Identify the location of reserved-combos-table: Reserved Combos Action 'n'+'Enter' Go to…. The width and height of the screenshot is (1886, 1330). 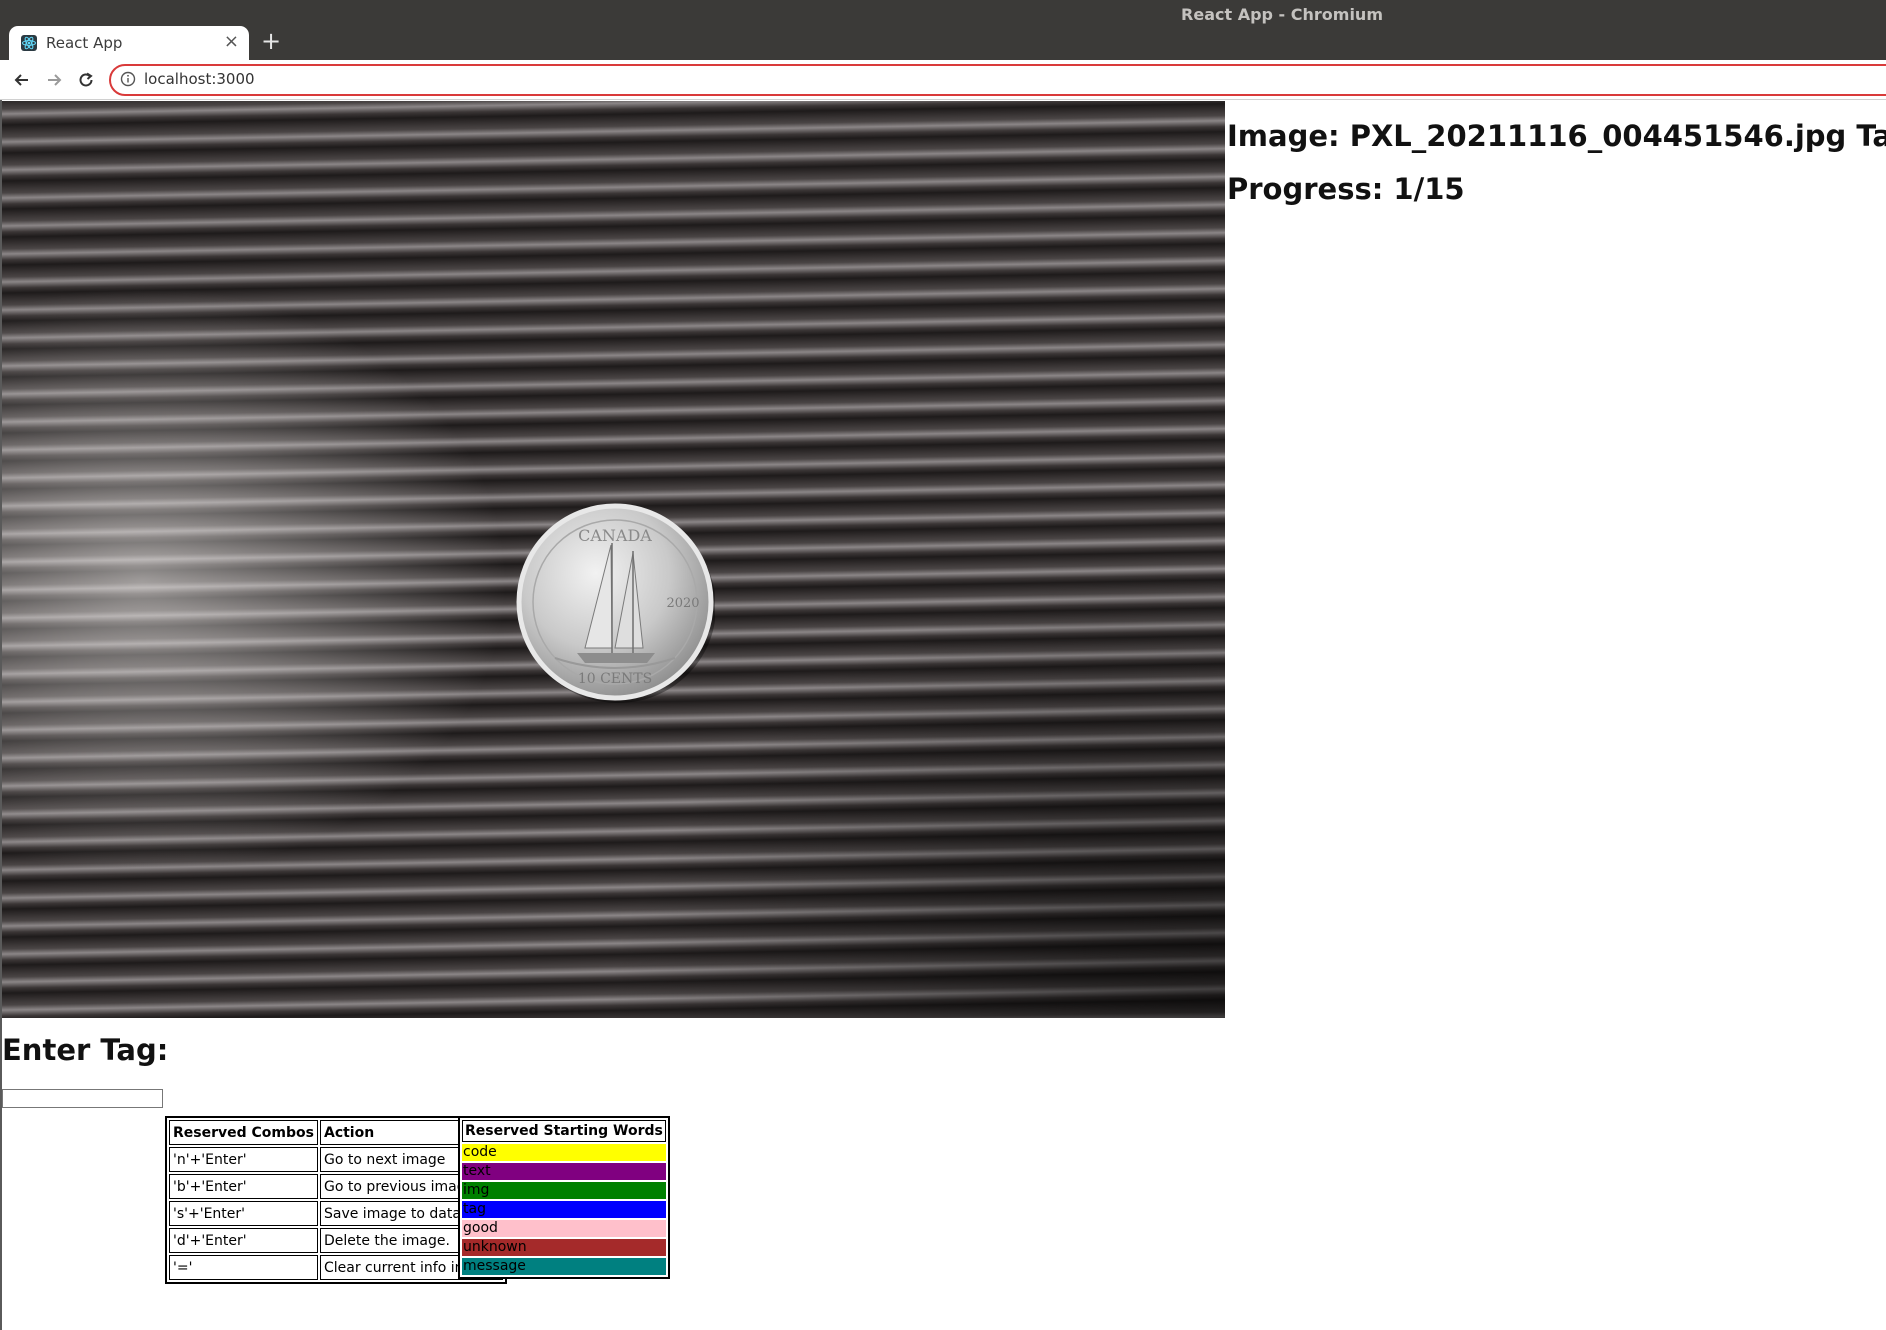
(336, 1200).